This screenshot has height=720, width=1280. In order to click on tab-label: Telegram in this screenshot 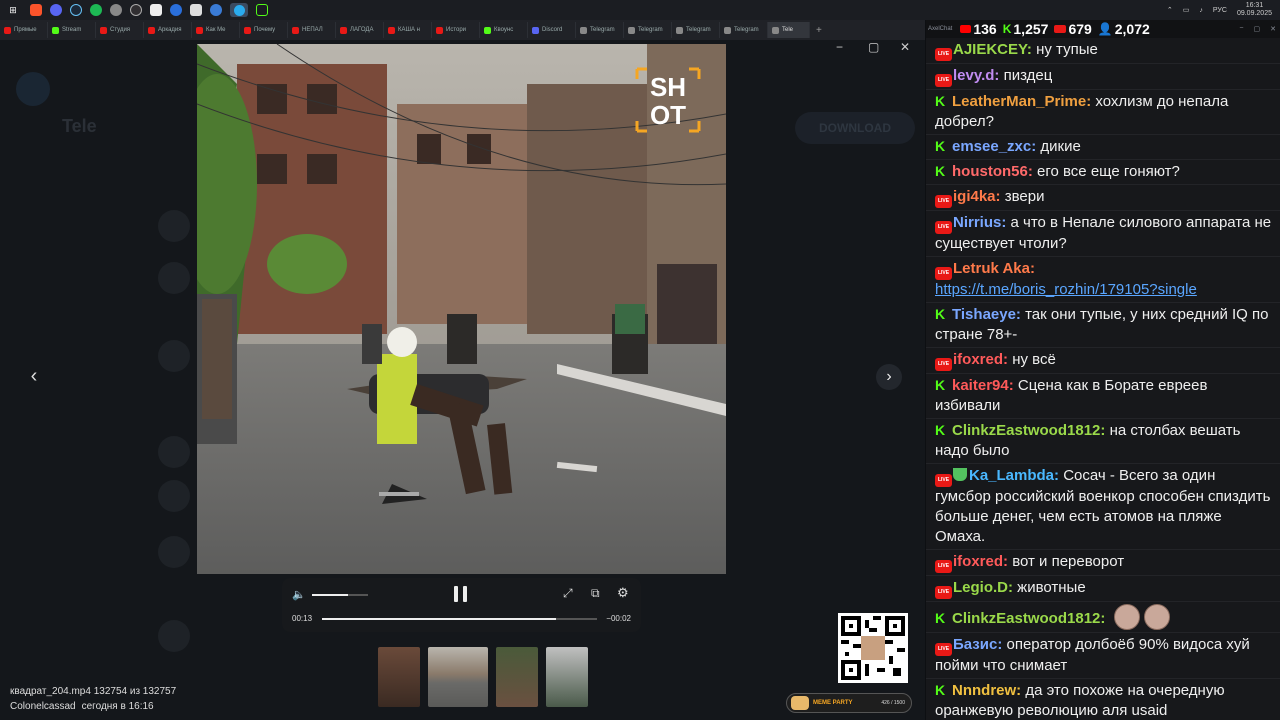, I will do `click(650, 30)`.